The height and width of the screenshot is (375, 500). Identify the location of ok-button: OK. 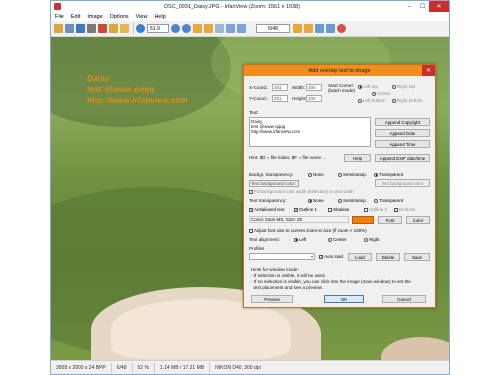
(344, 299).